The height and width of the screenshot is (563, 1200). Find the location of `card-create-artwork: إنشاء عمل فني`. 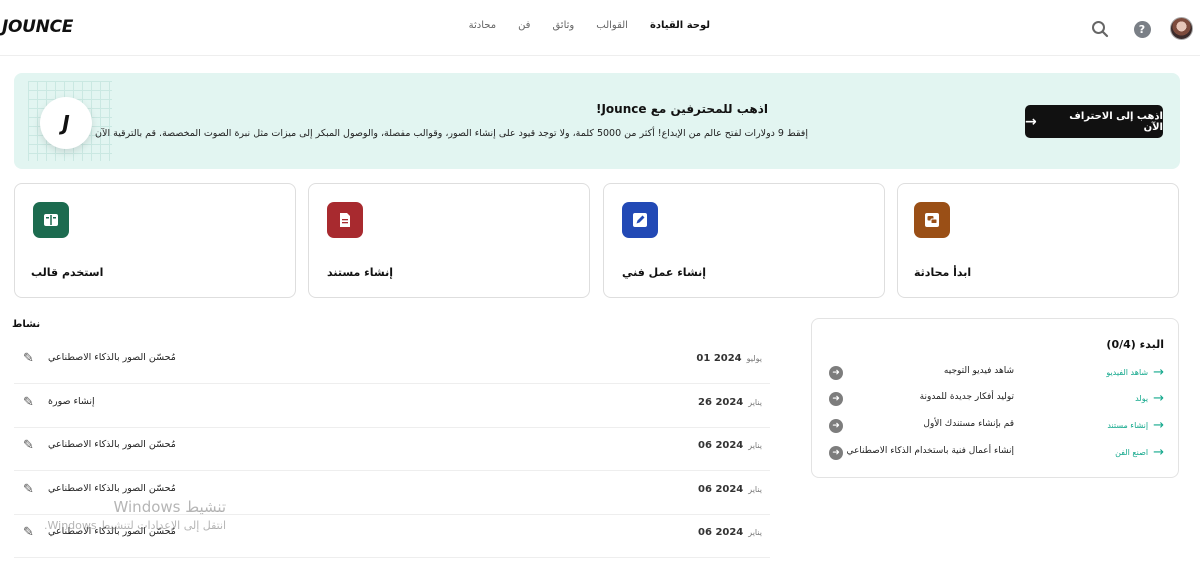

card-create-artwork: إنشاء عمل فني is located at coordinates (744, 240).